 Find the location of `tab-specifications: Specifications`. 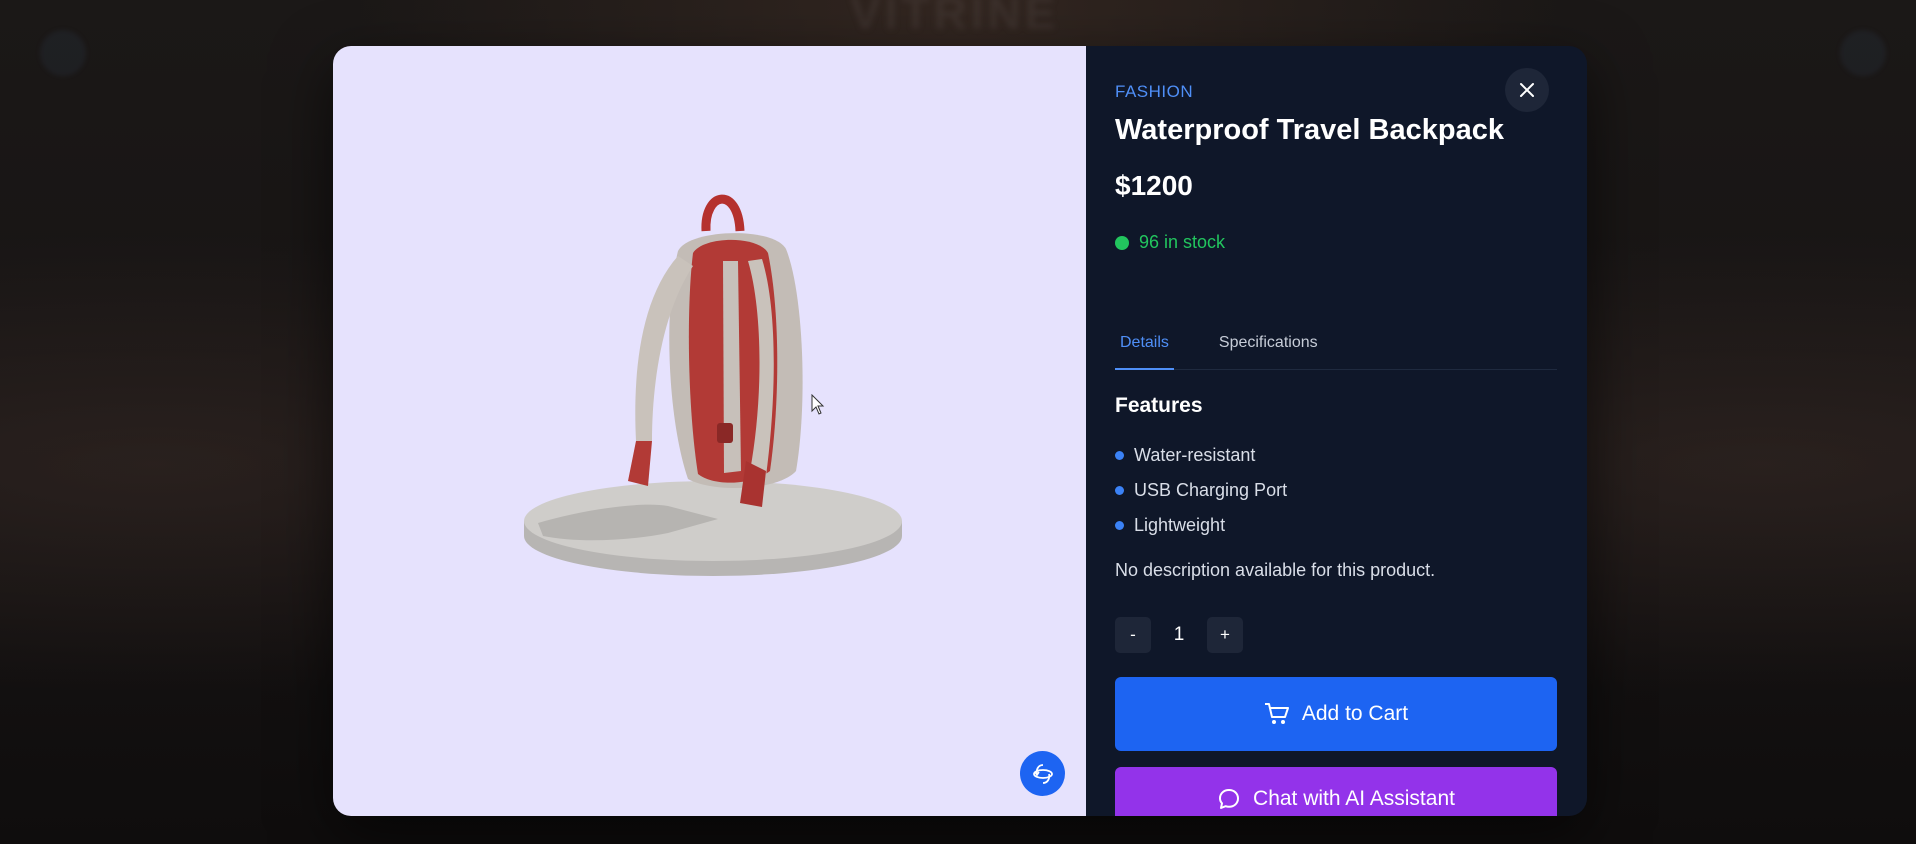

tab-specifications: Specifications is located at coordinates (1268, 350).